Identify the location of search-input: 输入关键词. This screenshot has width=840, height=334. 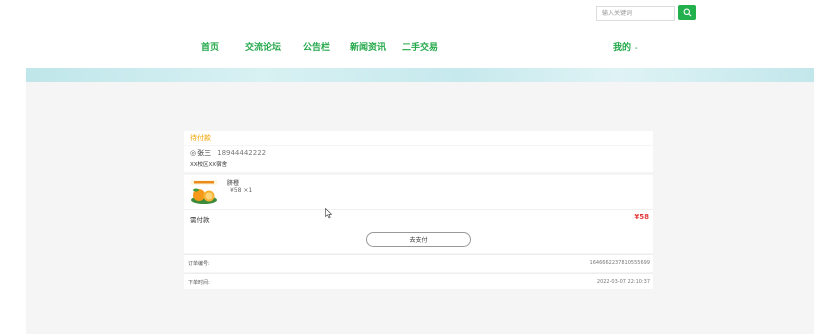
(635, 13).